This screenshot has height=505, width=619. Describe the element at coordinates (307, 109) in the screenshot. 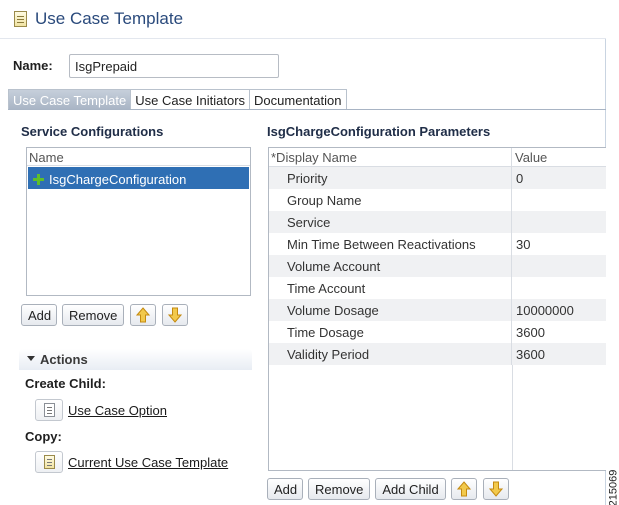

I see `tab-divider` at that location.